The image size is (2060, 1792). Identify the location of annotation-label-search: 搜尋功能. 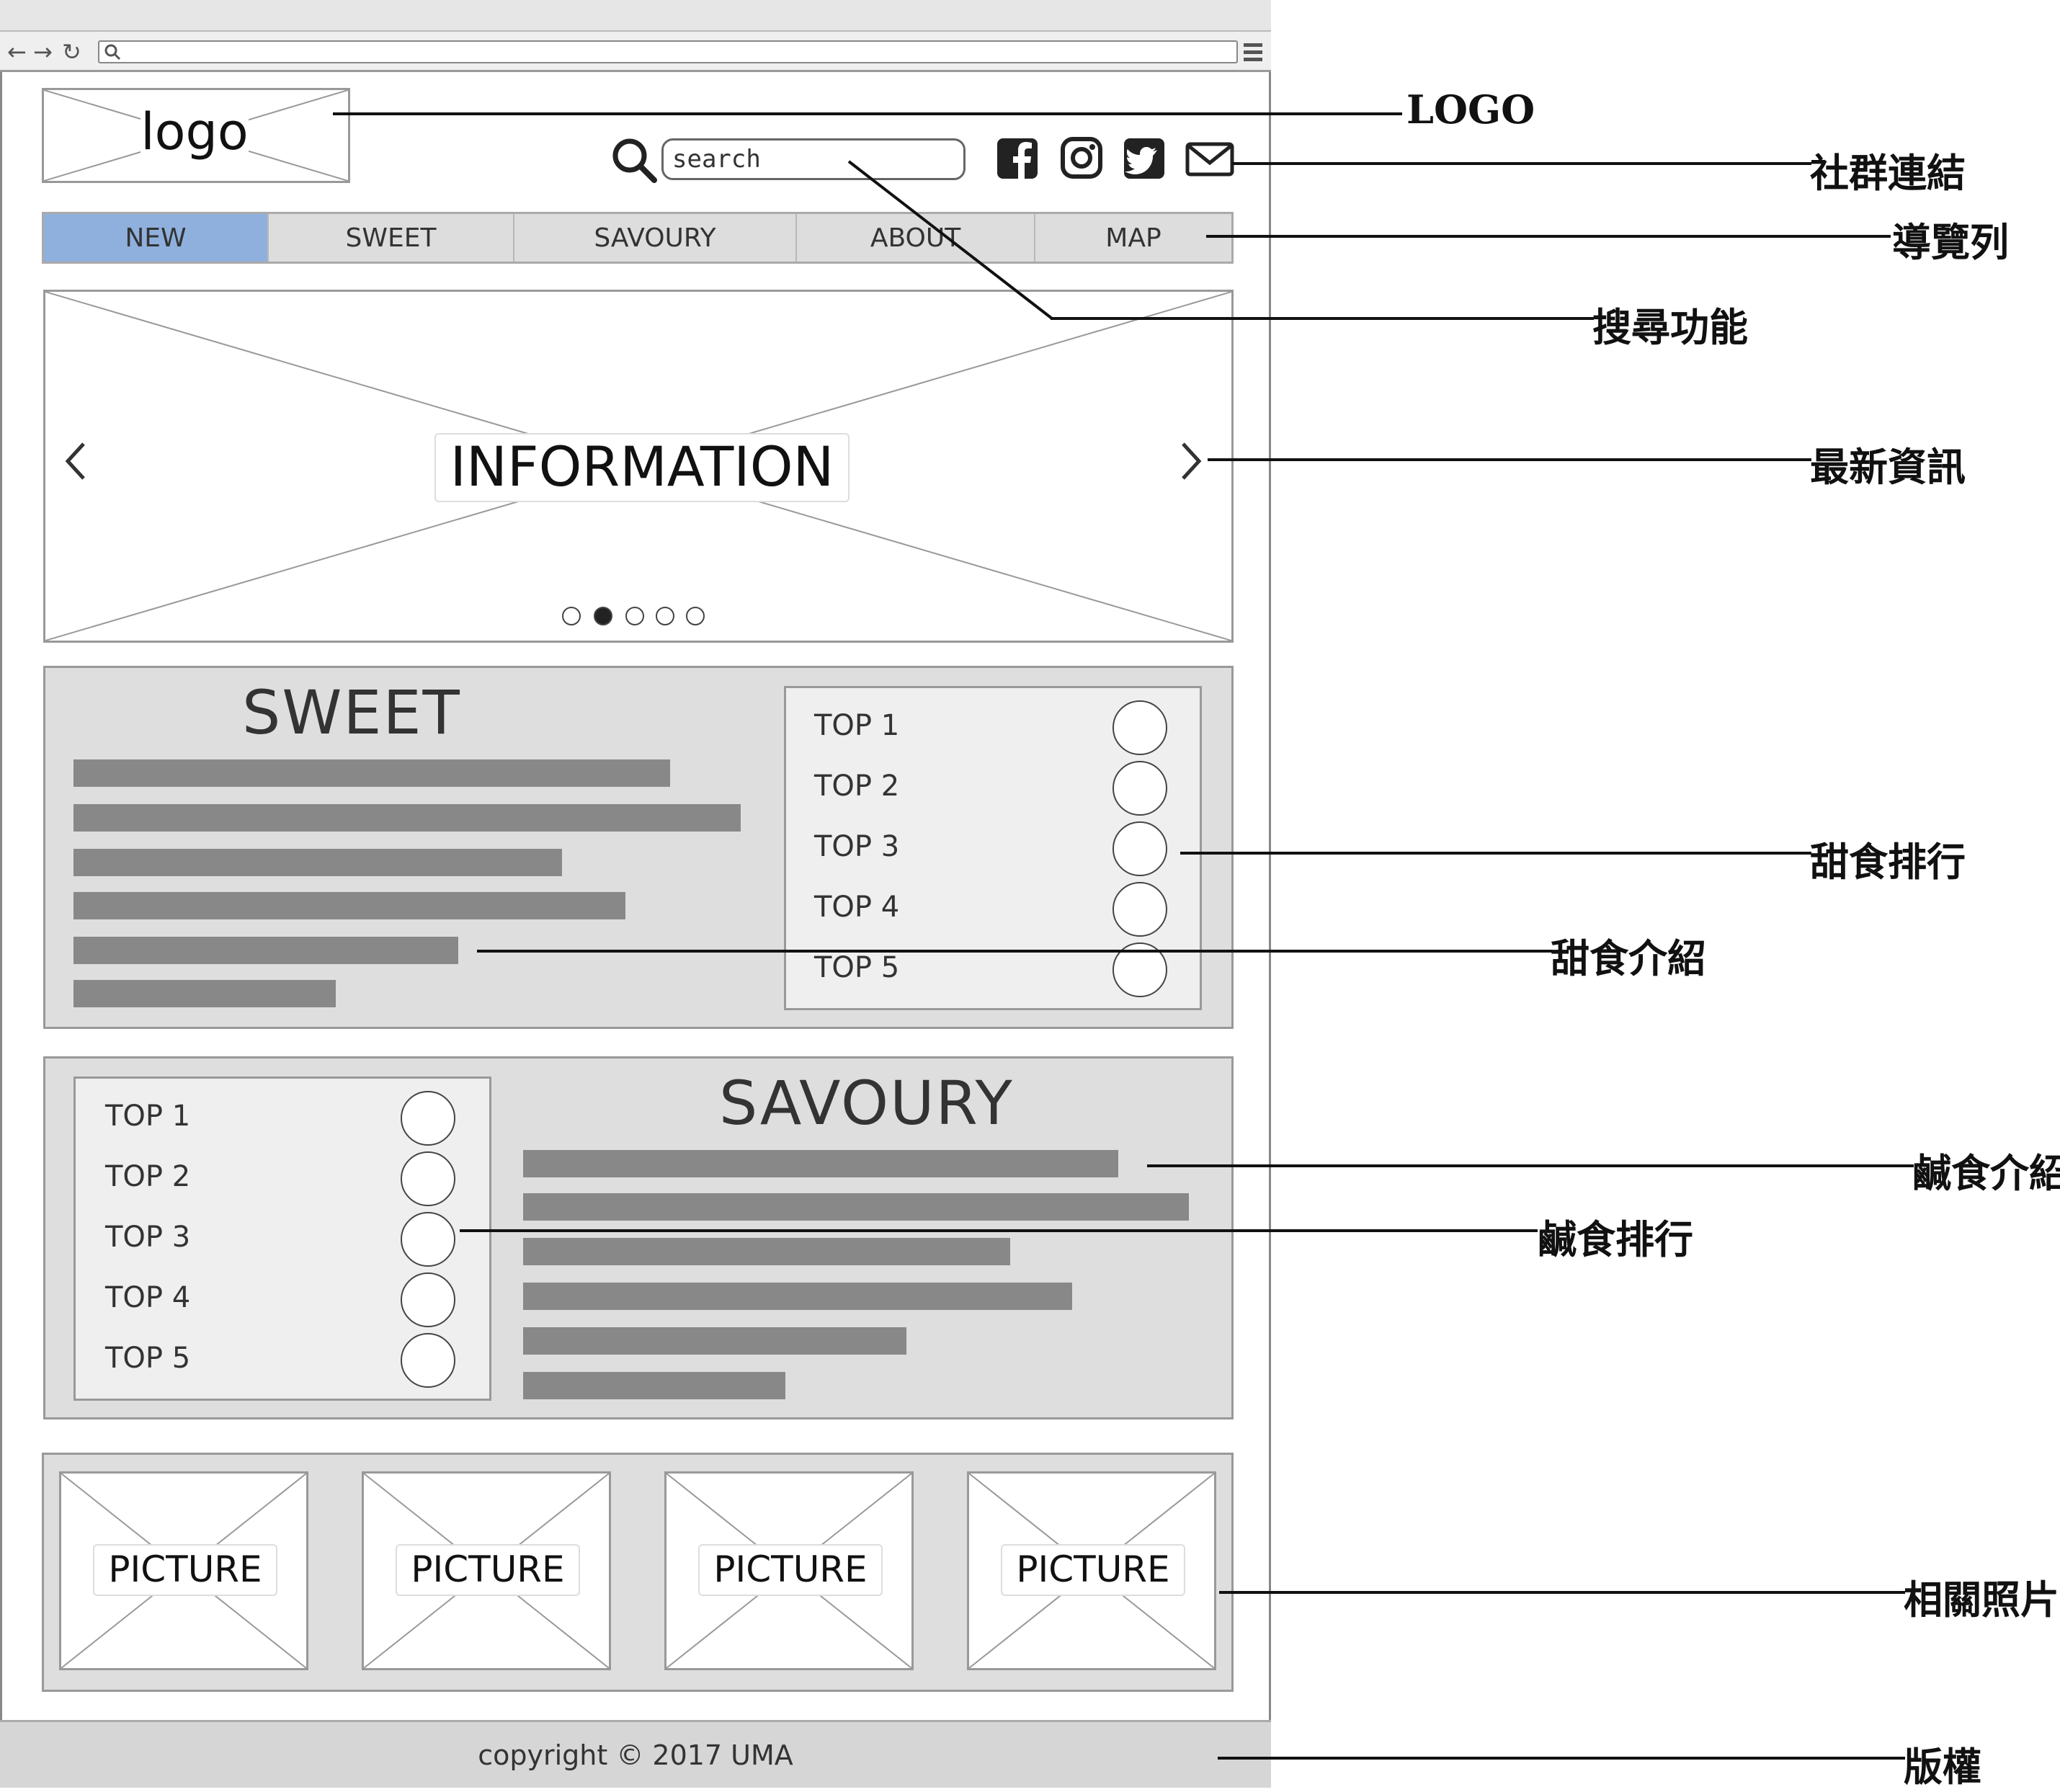
(1670, 327).